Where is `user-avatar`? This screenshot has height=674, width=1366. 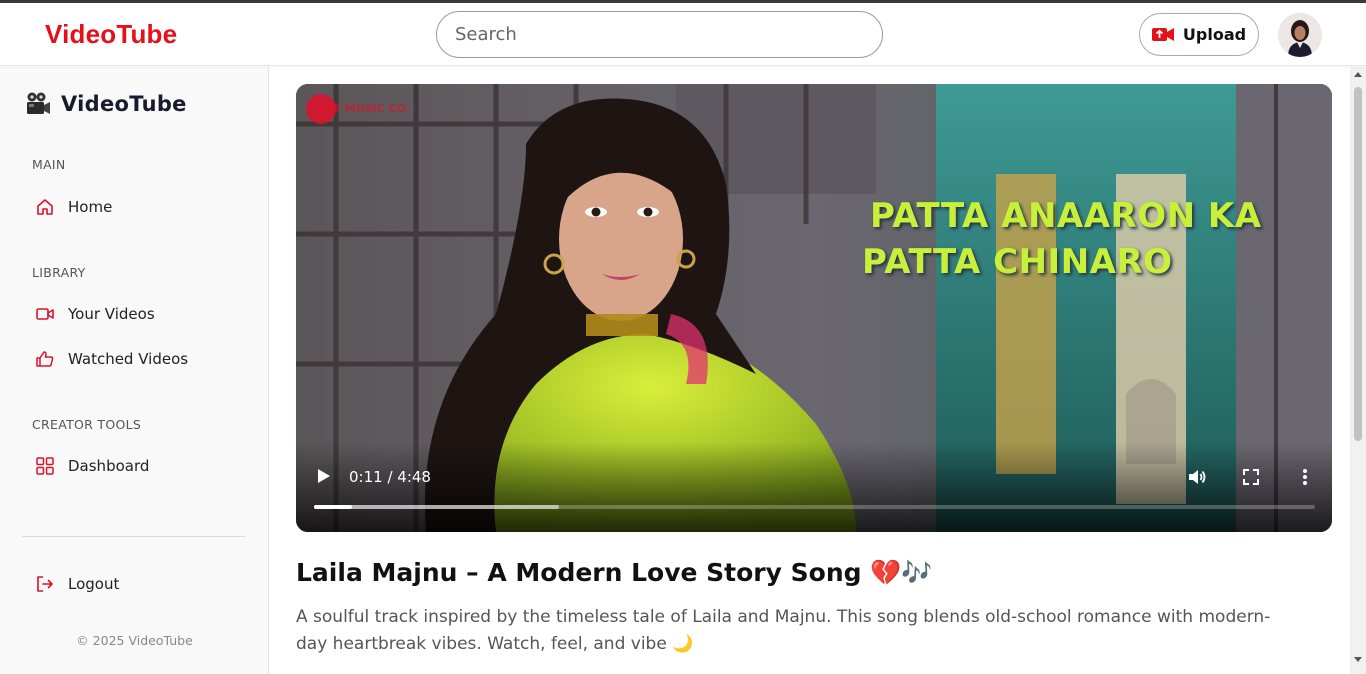 user-avatar is located at coordinates (1300, 35).